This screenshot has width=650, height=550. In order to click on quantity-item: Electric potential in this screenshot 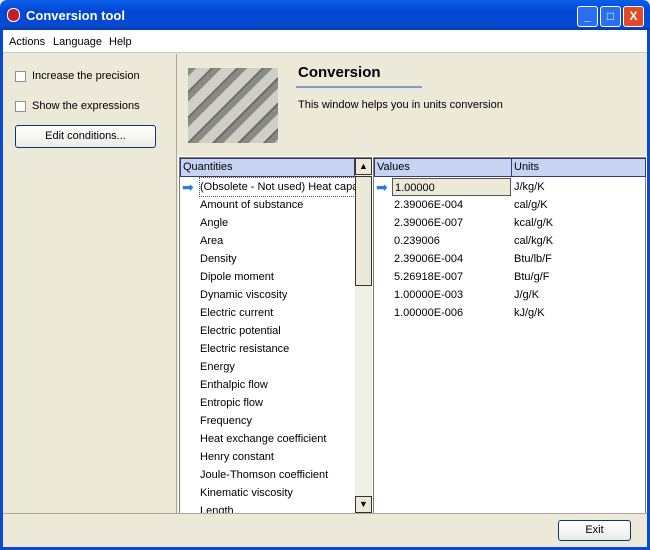, I will do `click(277, 331)`.